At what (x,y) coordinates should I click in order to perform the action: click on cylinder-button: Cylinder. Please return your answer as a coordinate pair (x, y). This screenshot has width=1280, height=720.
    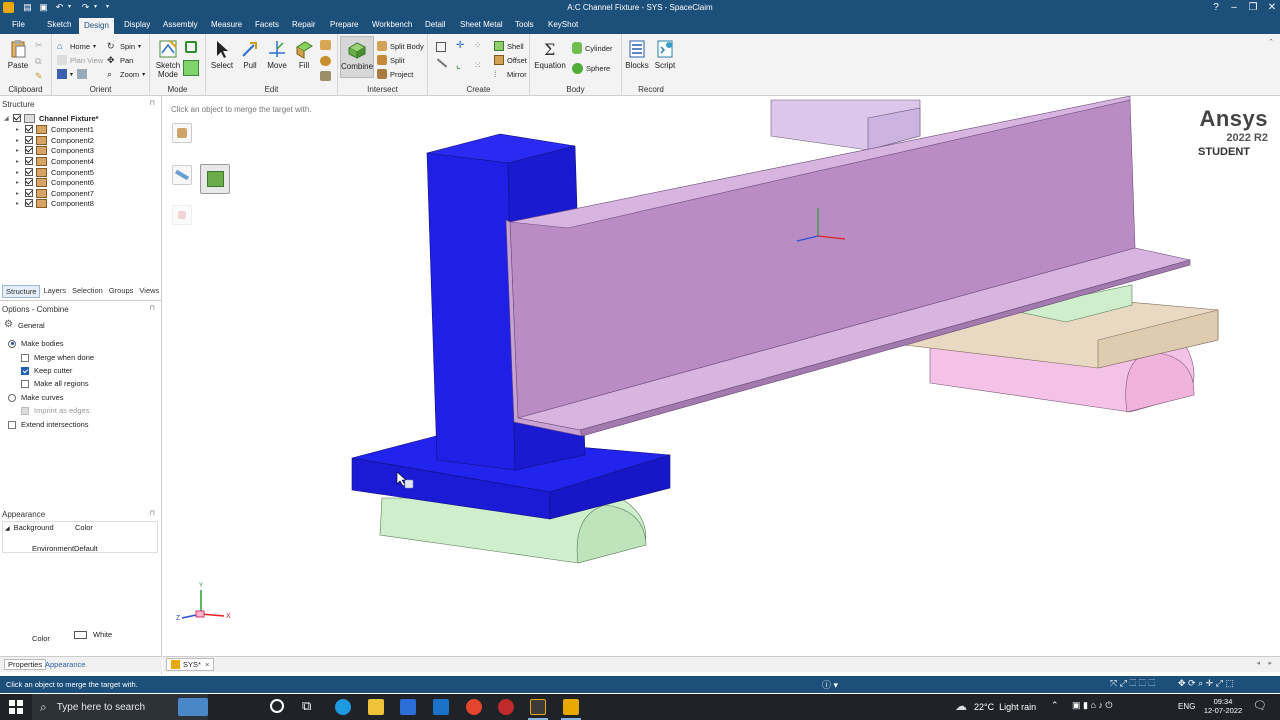
    Looking at the image, I should click on (592, 48).